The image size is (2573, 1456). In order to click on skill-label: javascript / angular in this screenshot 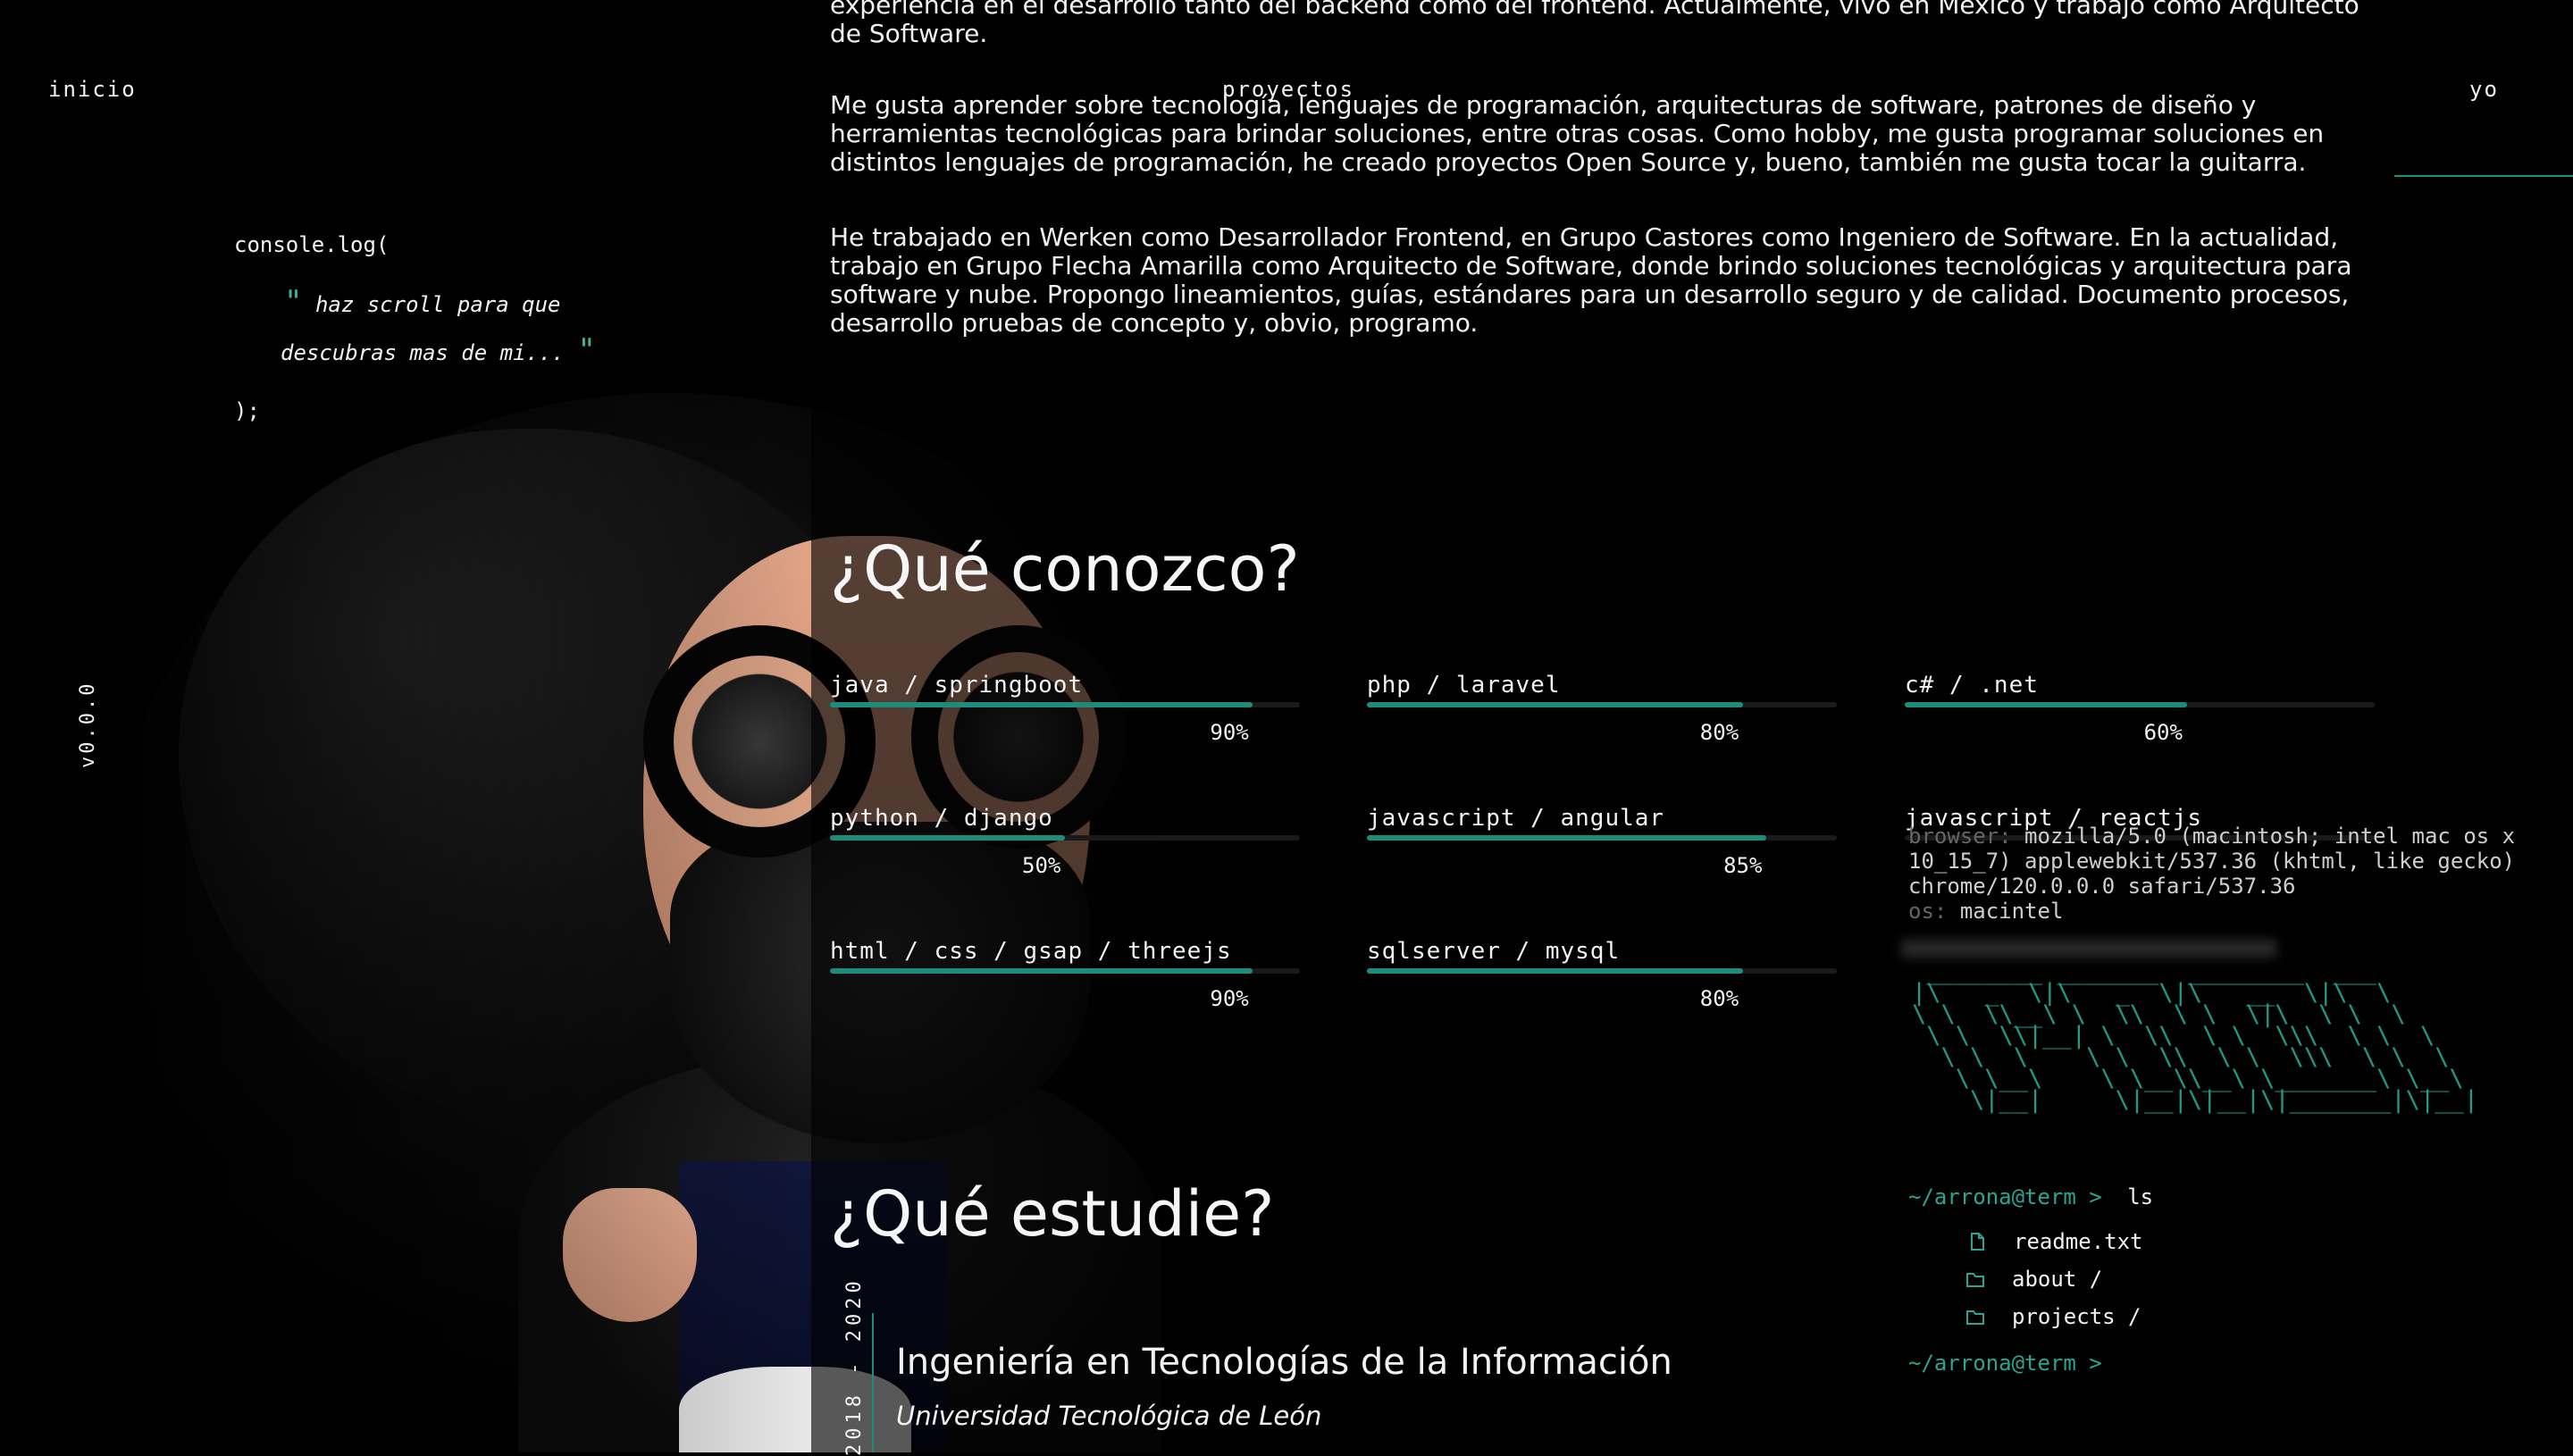, I will do `click(1516, 818)`.